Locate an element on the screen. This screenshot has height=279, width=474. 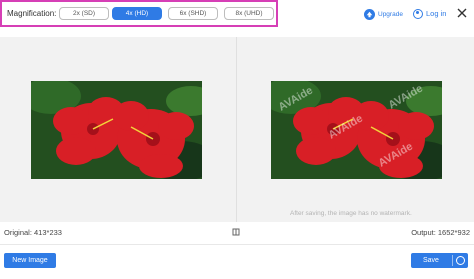
upgrade-label: Upgrade is located at coordinates (390, 14).